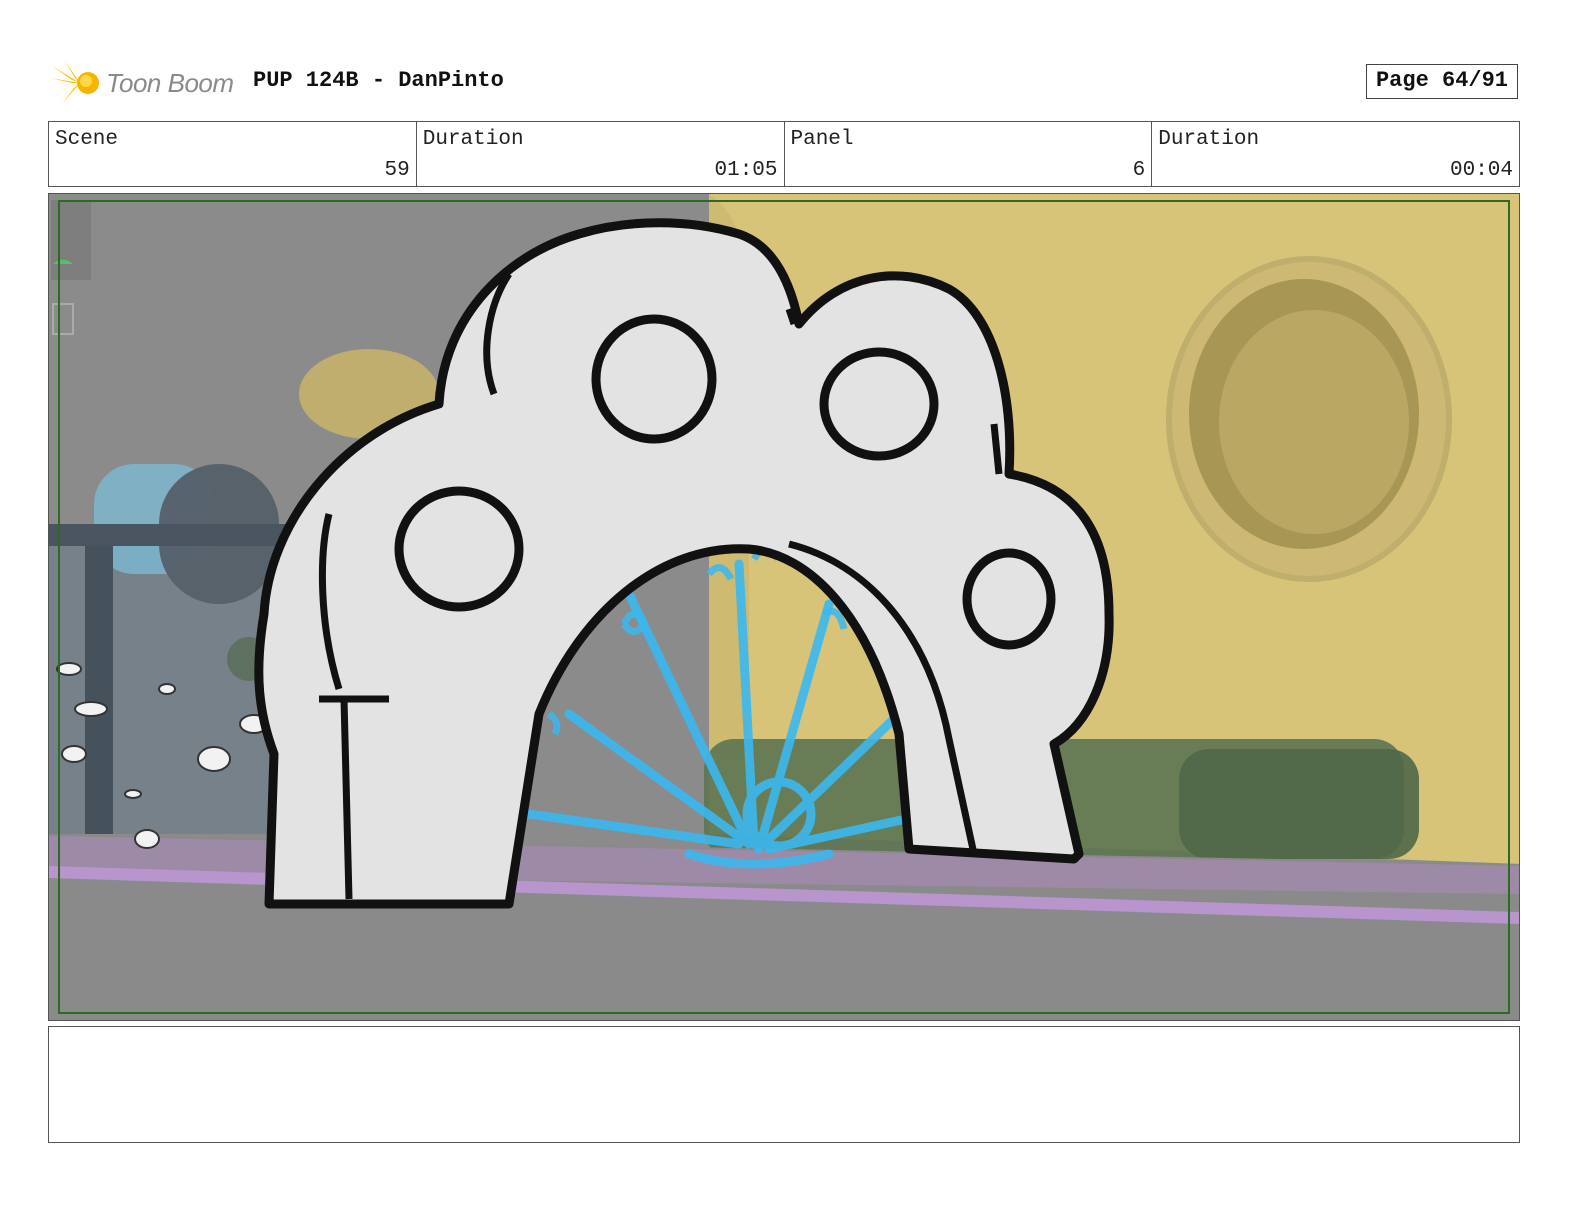 The image size is (1582, 1225). I want to click on panel-cell: Panel 6, so click(969, 154).